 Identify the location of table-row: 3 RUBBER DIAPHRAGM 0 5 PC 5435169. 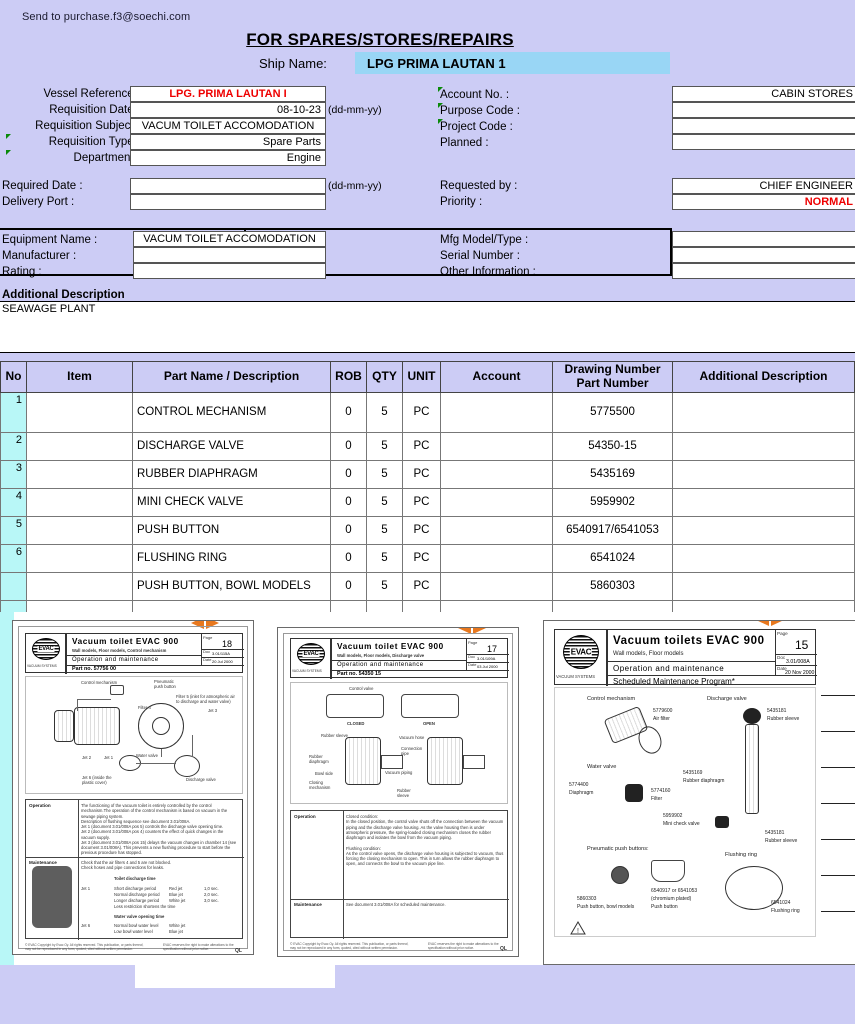
(427, 474).